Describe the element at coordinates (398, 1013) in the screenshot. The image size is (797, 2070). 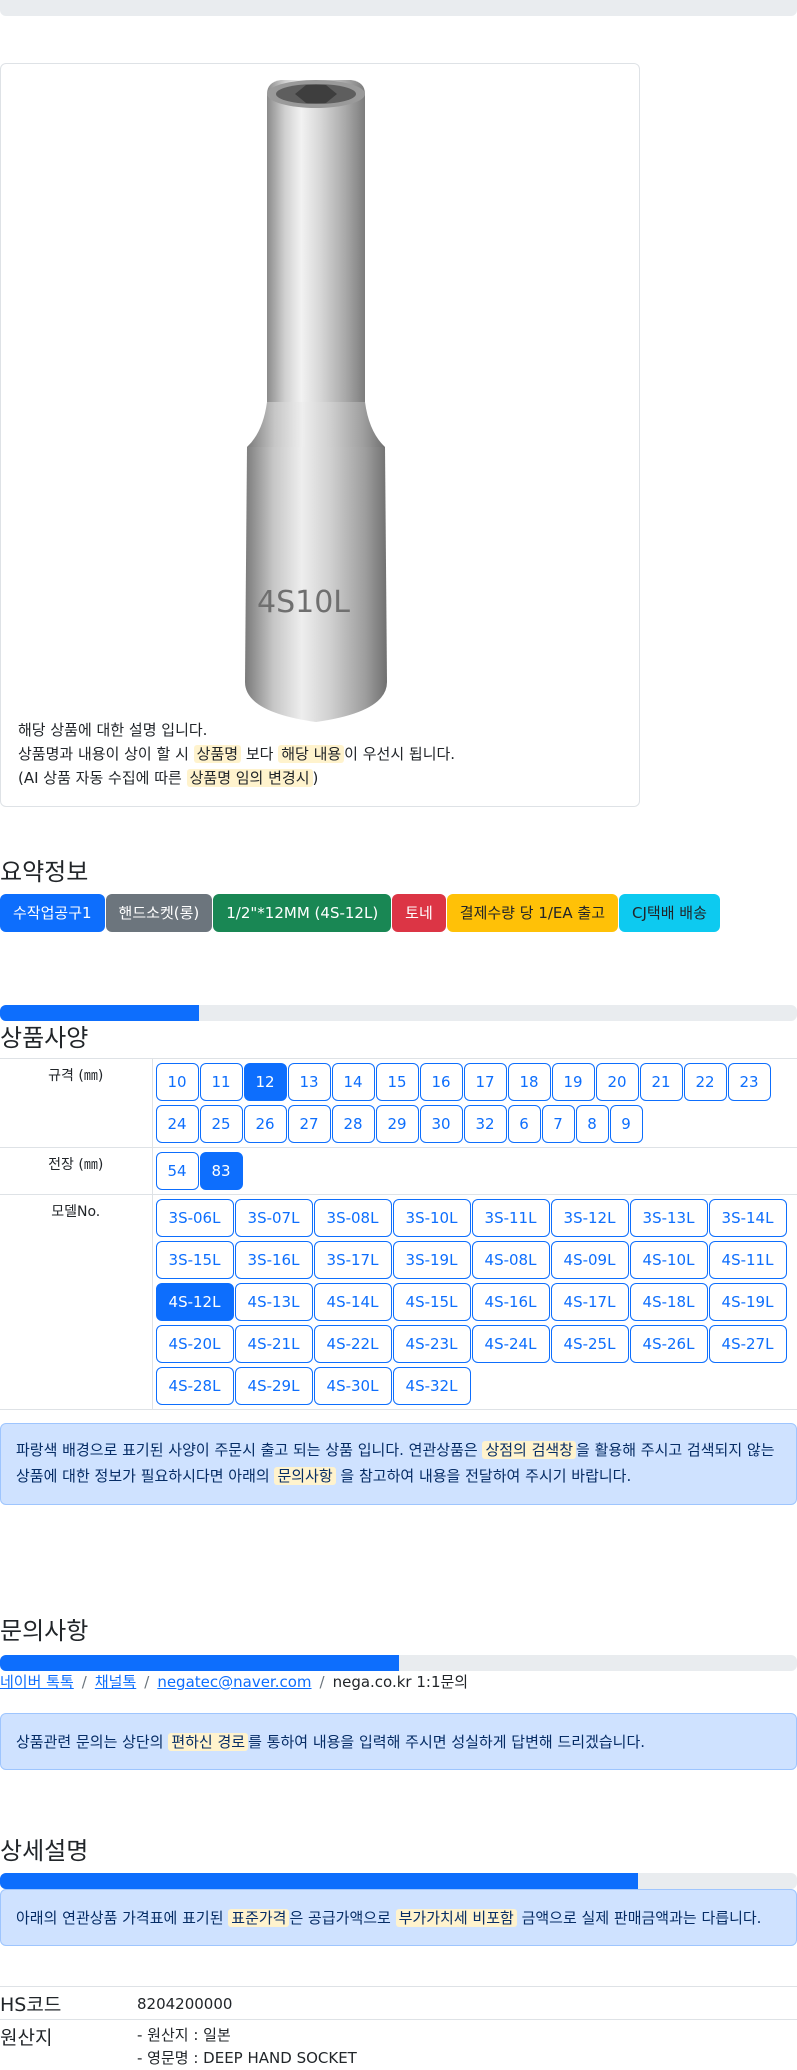
I see `spec-progress` at that location.